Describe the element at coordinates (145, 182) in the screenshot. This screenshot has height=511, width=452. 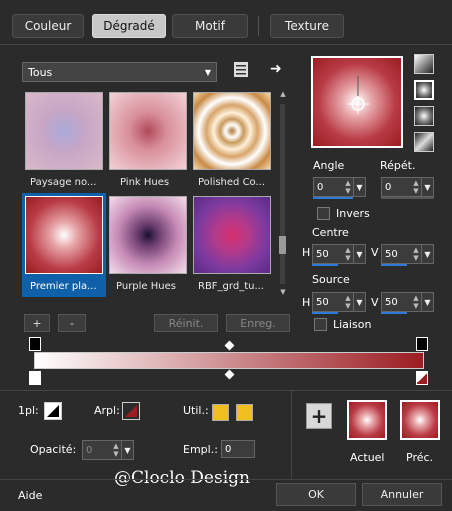
I see `gradient-label: Pink Hues` at that location.